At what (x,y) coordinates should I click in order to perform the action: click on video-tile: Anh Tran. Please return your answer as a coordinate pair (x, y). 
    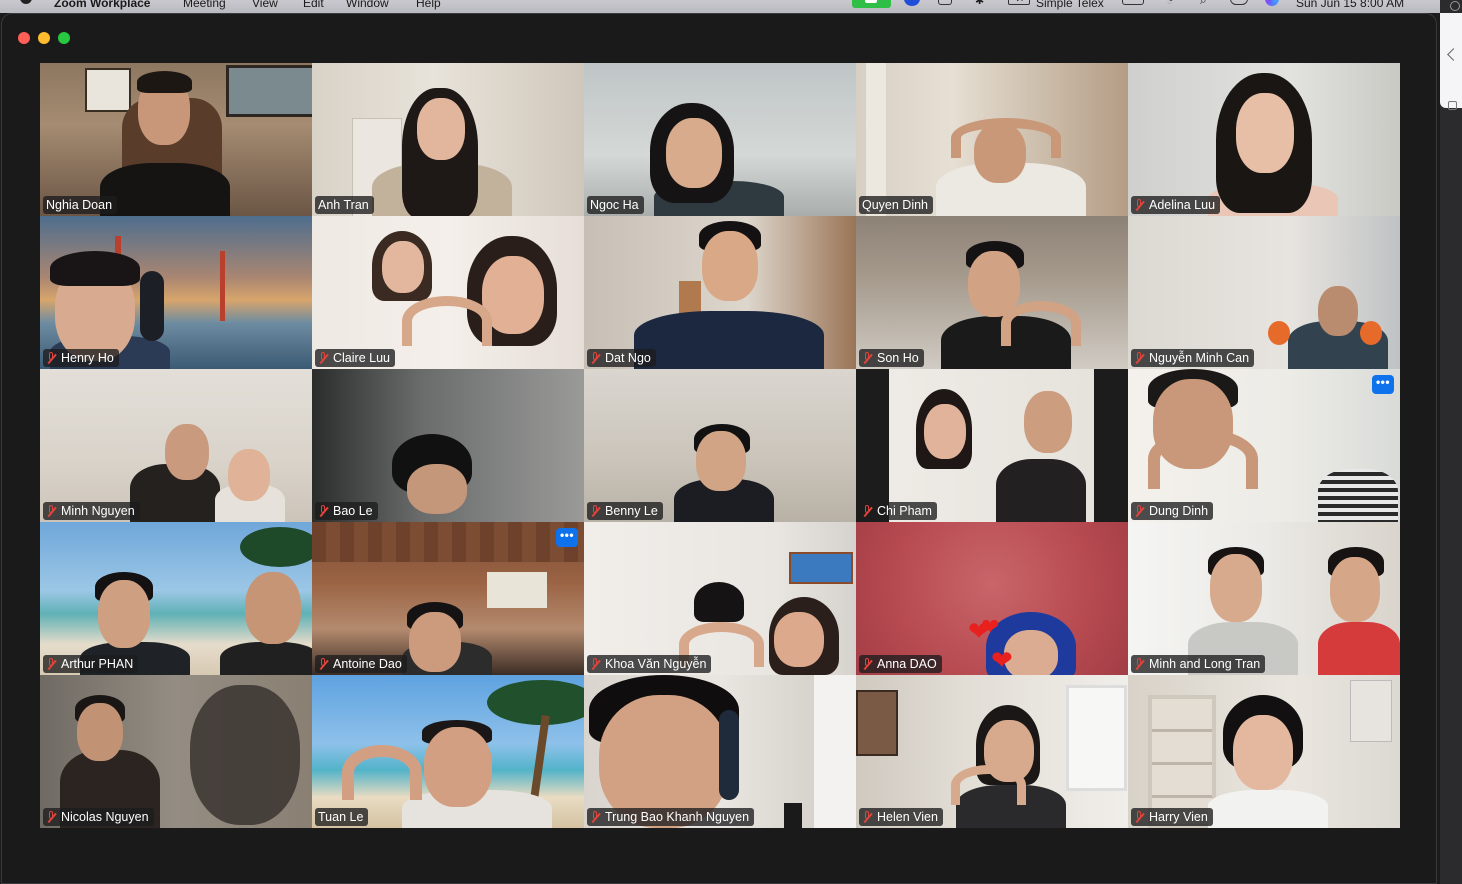
    Looking at the image, I should click on (448, 139).